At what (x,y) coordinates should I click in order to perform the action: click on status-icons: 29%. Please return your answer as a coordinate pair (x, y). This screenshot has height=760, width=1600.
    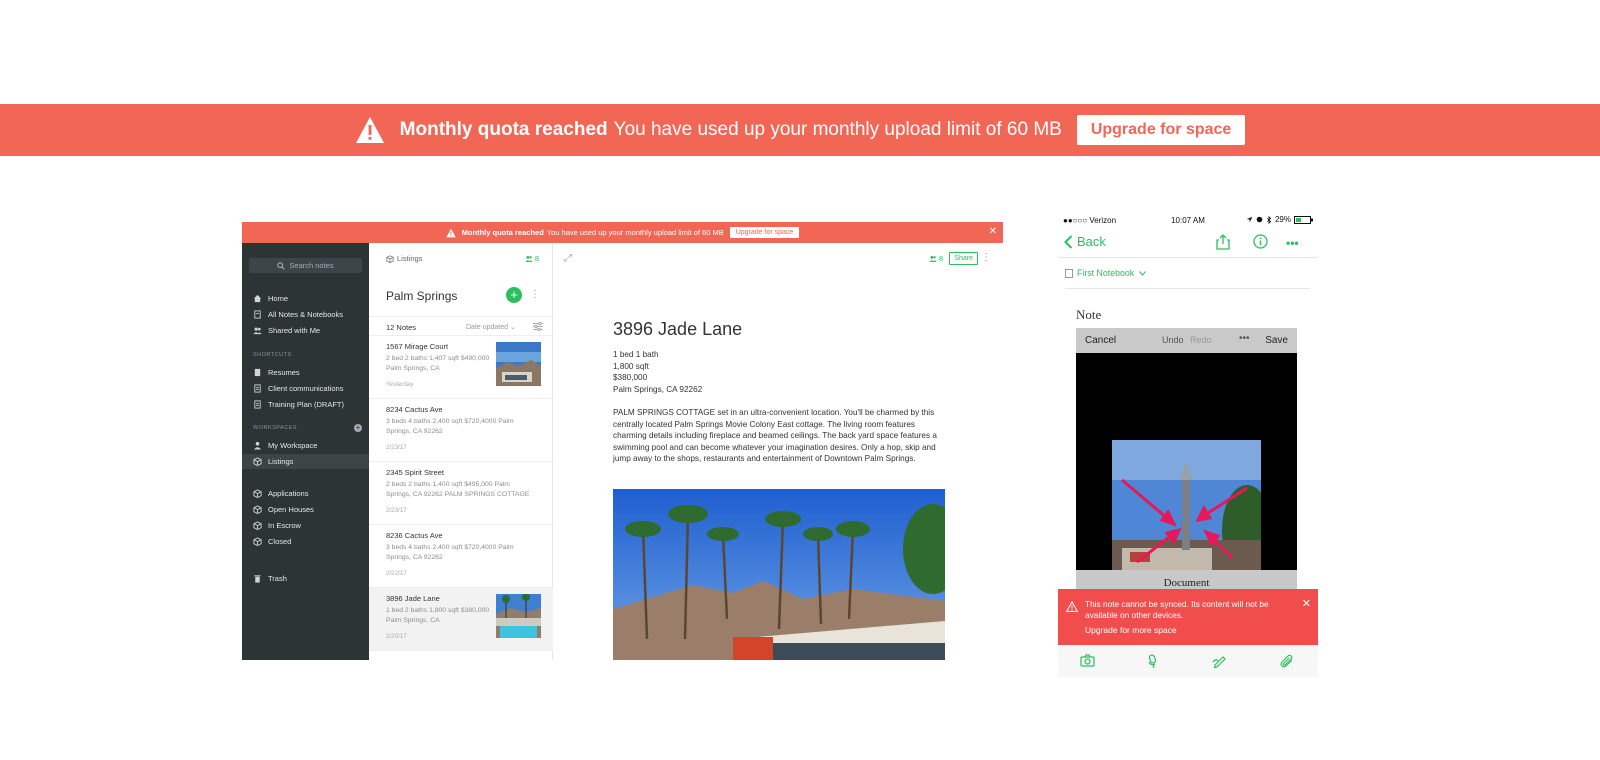
    Looking at the image, I should click on (1280, 219).